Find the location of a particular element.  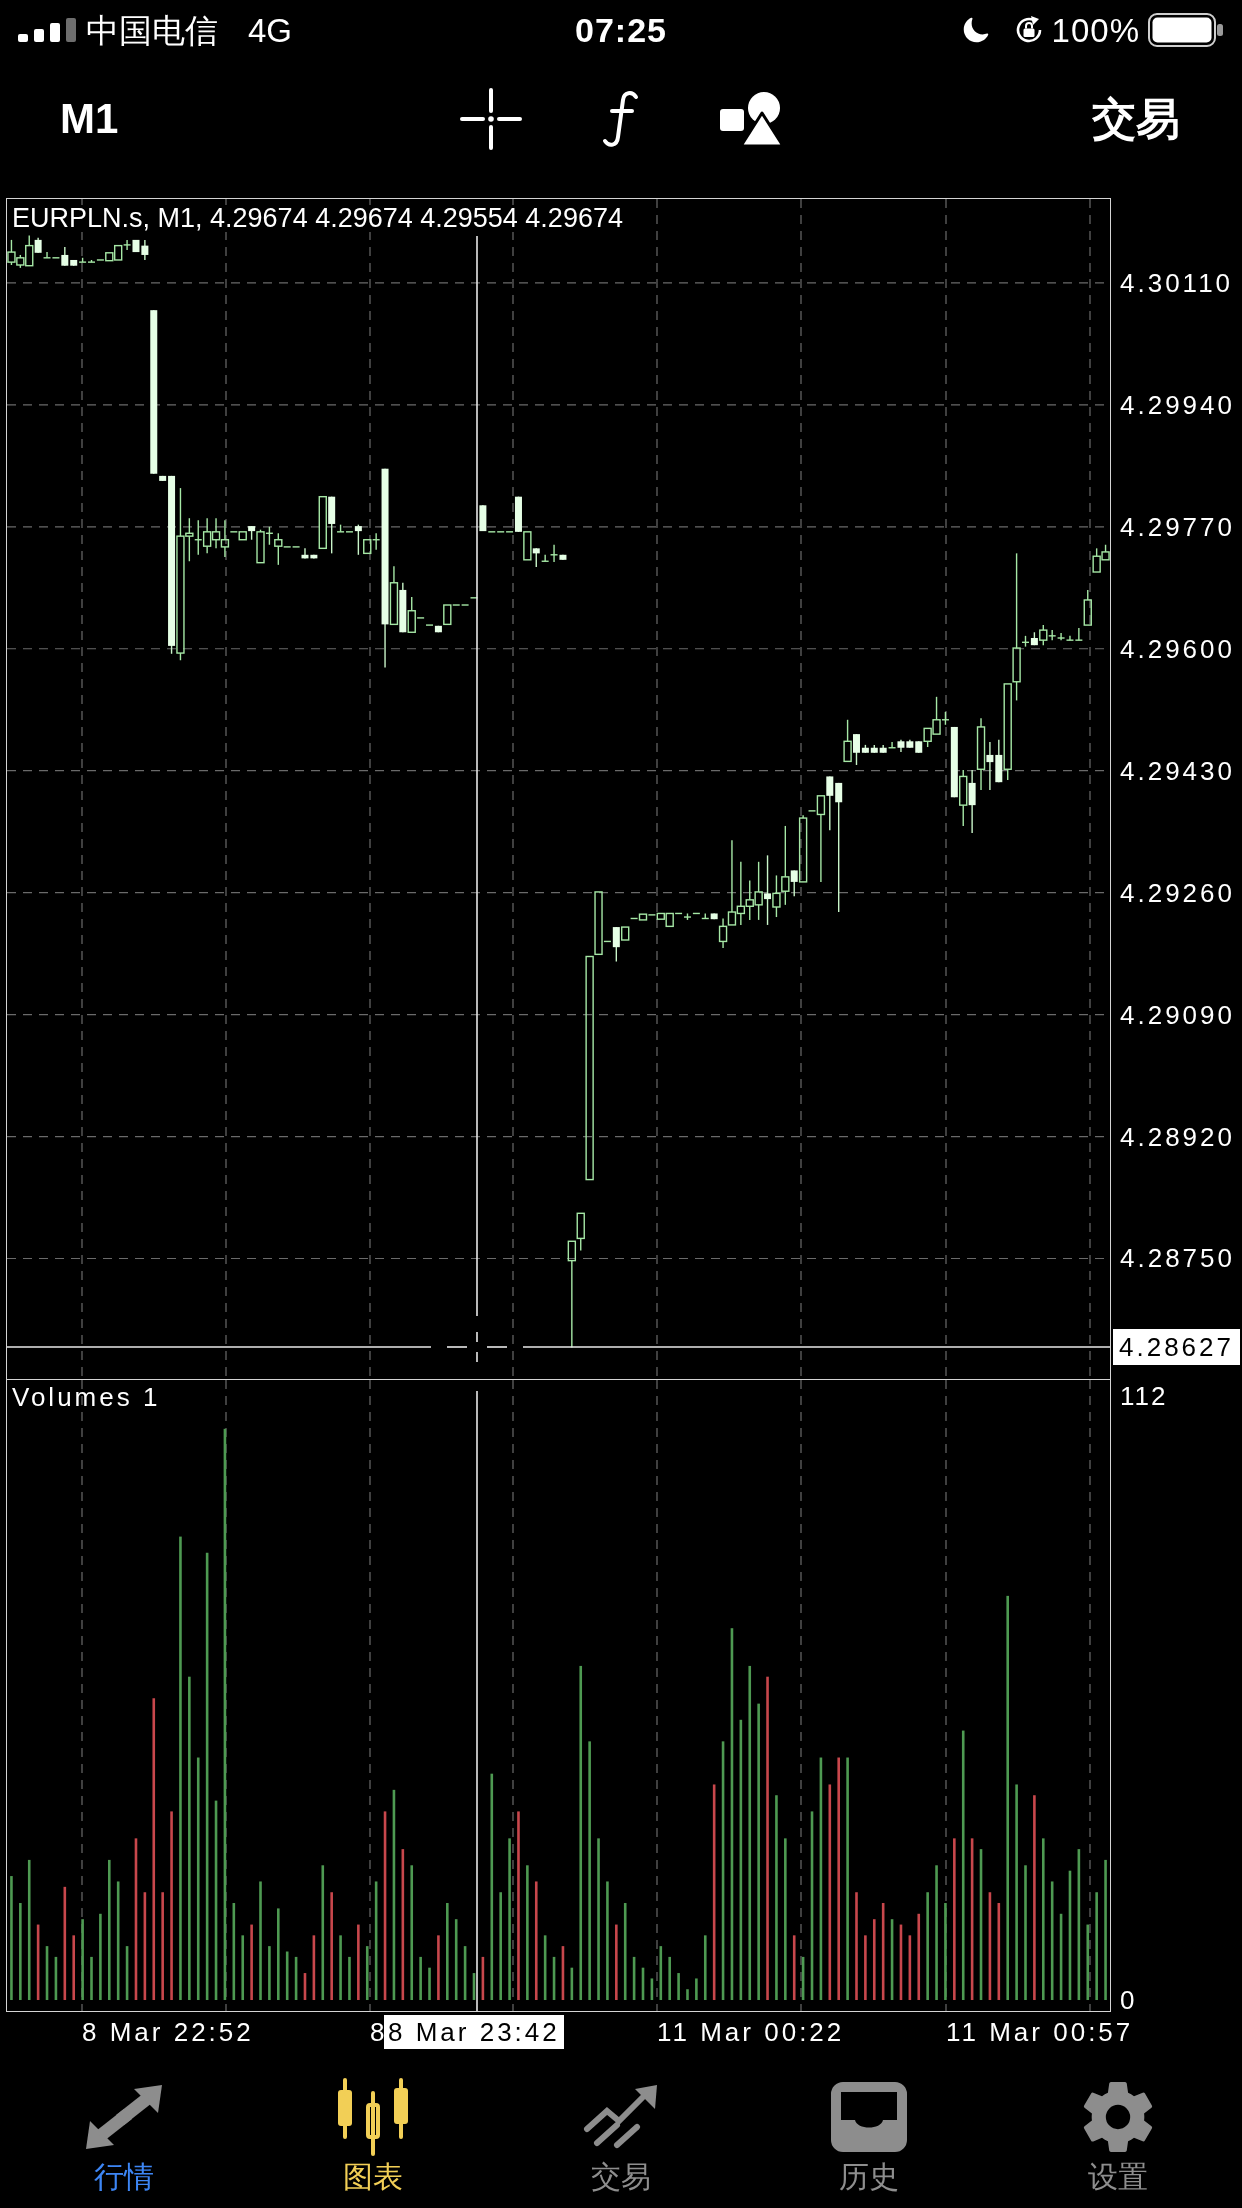

objects-button is located at coordinates (752, 119).